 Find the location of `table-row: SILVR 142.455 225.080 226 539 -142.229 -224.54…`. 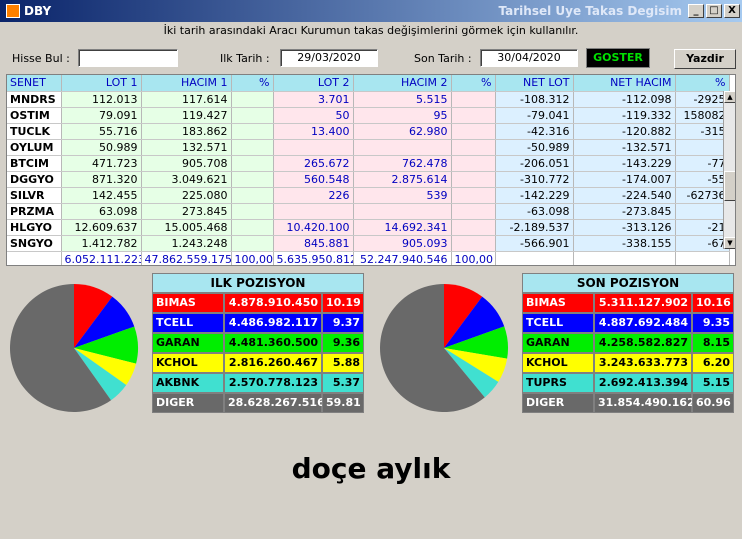

table-row: SILVR 142.455 225.080 226 539 -142.229 -224.54… is located at coordinates (368, 195).